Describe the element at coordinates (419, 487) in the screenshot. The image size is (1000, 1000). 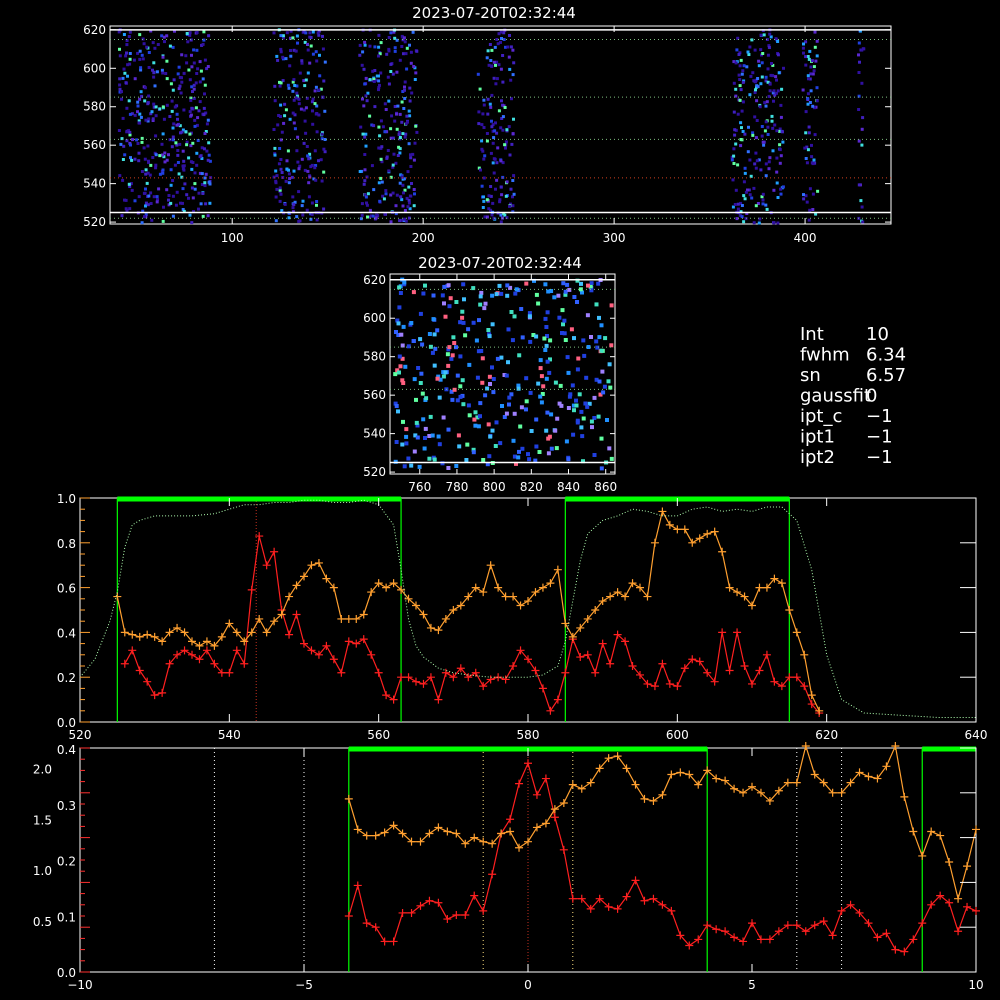
I see `mid-heatmap-xtick-label: 760` at that location.